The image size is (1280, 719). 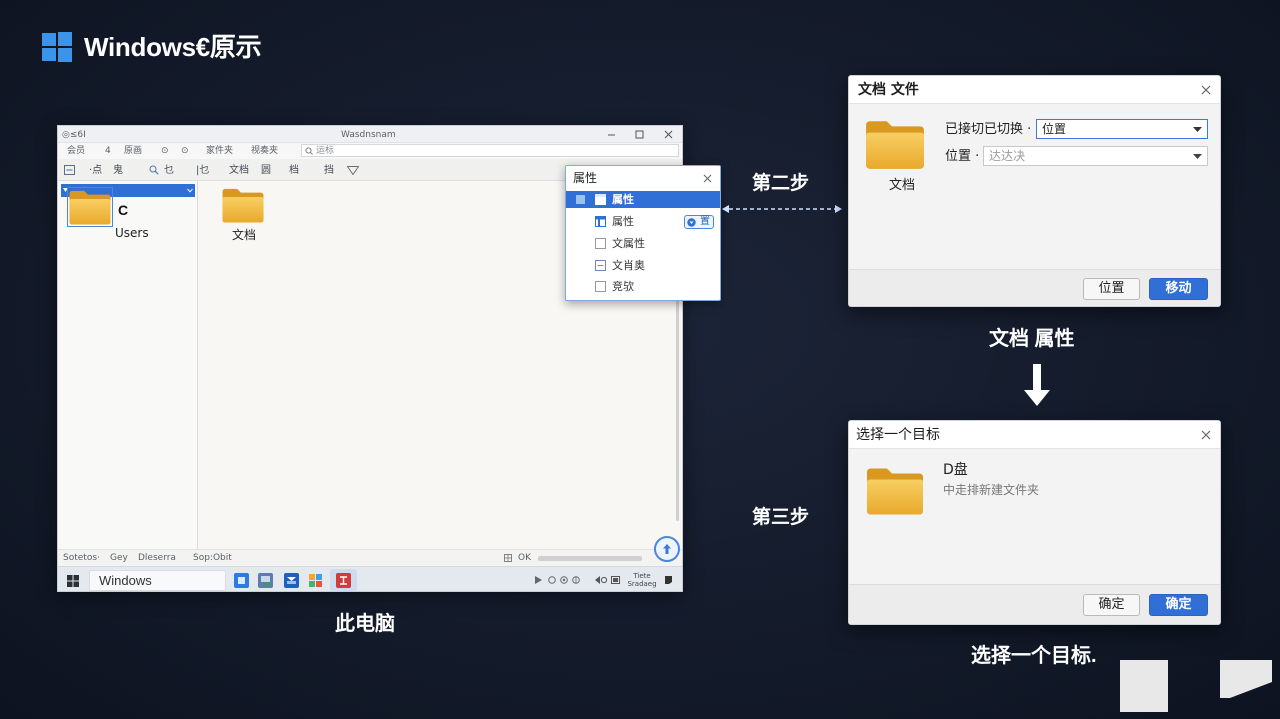 I want to click on dialog-title: 文档 文件, so click(x=888, y=90).